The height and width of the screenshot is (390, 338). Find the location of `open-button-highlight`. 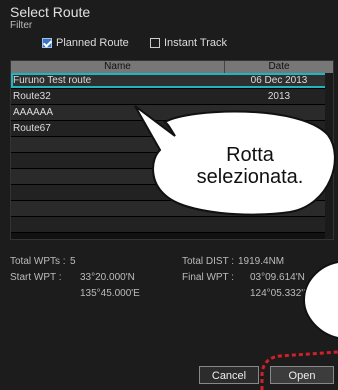

open-button-highlight is located at coordinates (299, 370).